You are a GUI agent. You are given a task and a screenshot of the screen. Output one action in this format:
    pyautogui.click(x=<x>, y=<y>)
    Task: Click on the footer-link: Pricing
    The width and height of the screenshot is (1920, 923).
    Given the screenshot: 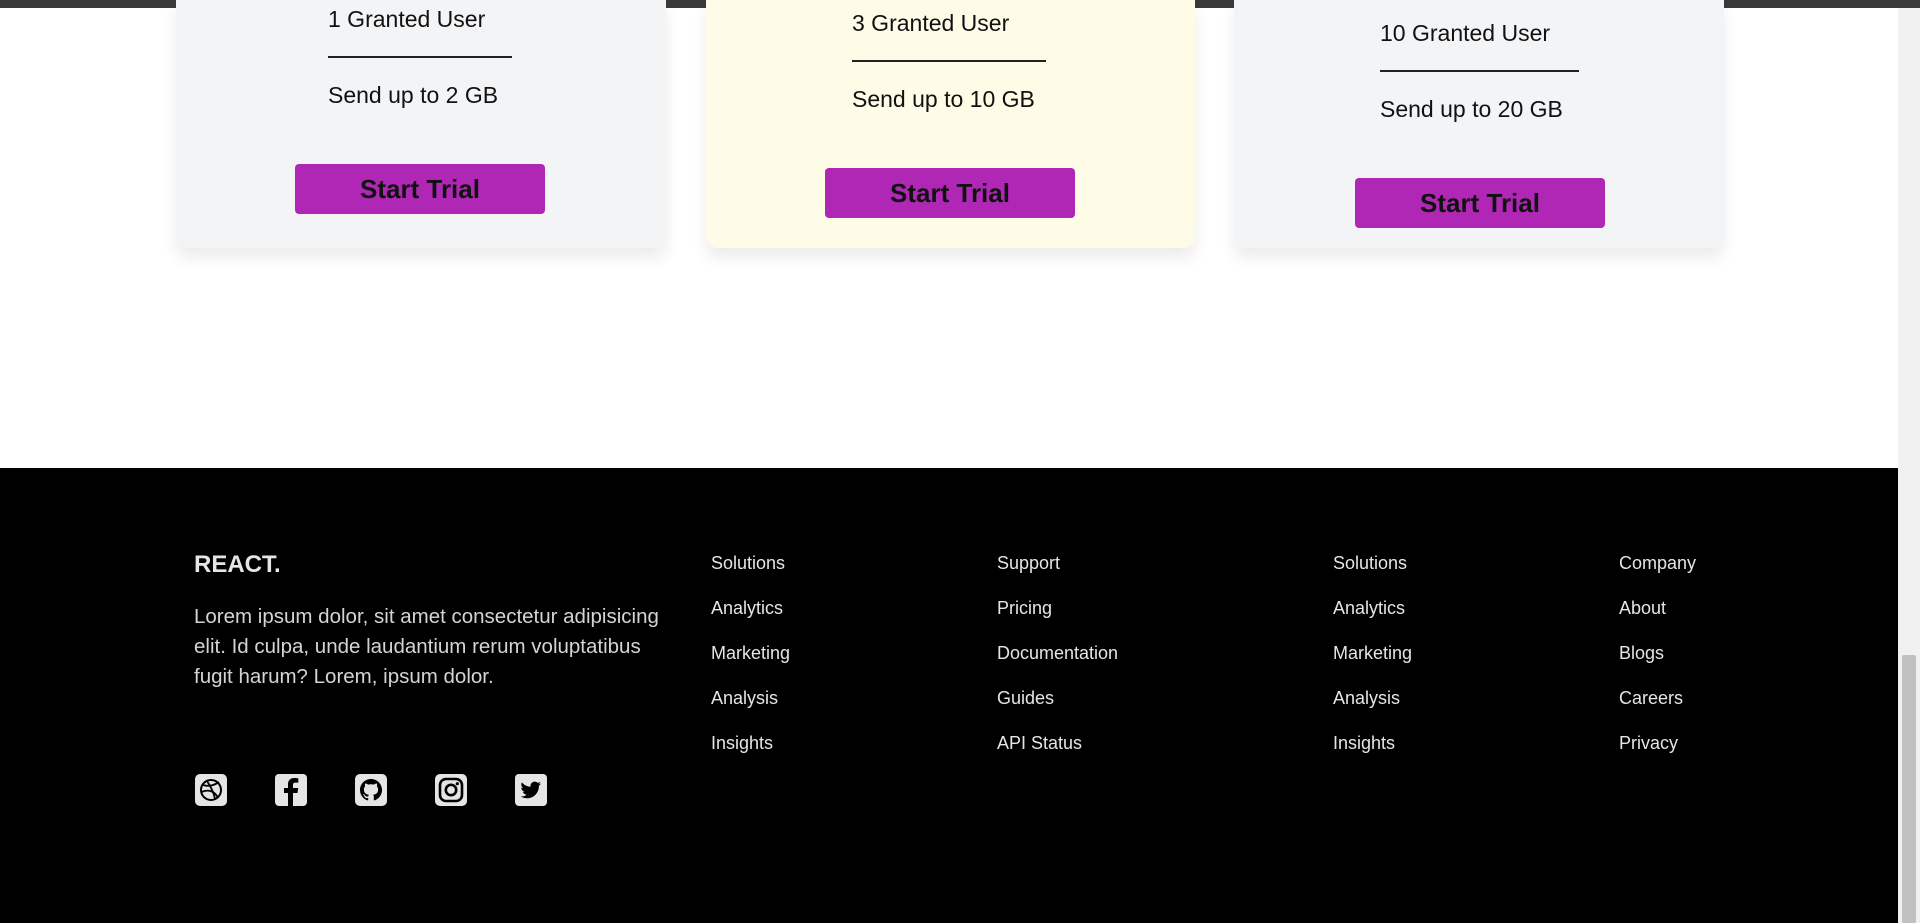 What is the action you would take?
    pyautogui.click(x=1057, y=619)
    